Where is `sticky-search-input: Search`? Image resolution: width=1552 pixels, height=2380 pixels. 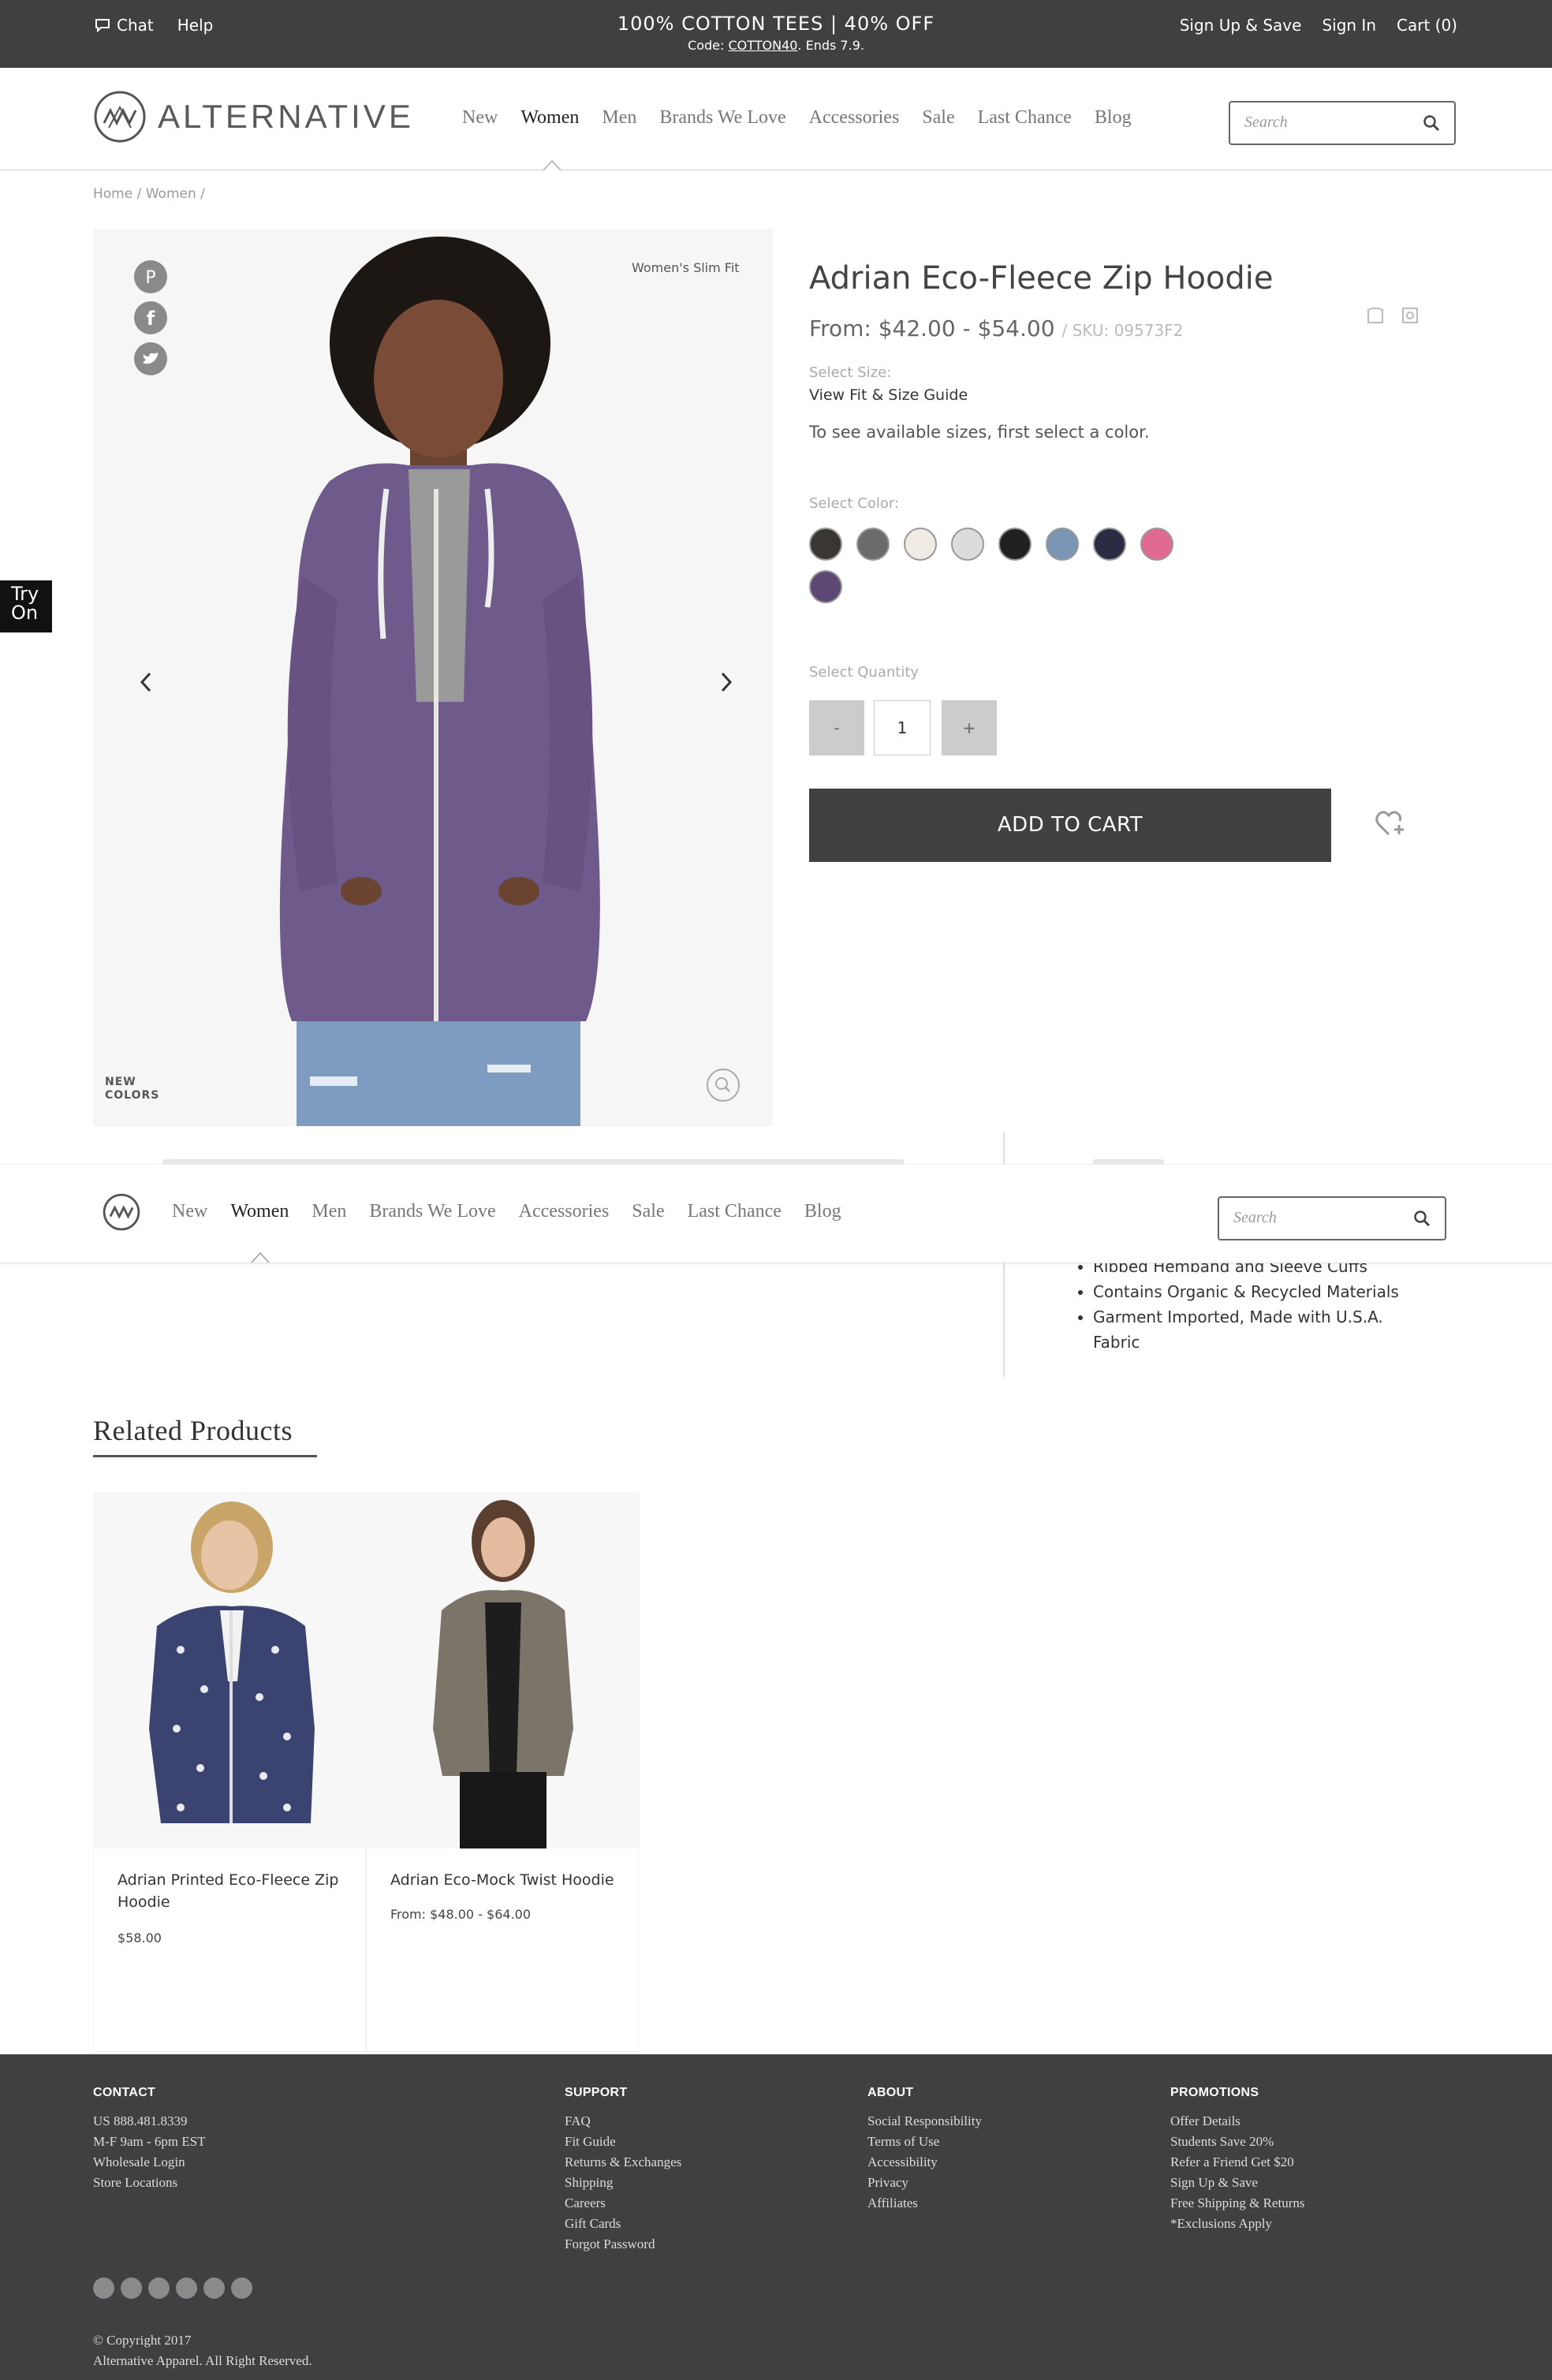 sticky-search-input: Search is located at coordinates (1255, 1218).